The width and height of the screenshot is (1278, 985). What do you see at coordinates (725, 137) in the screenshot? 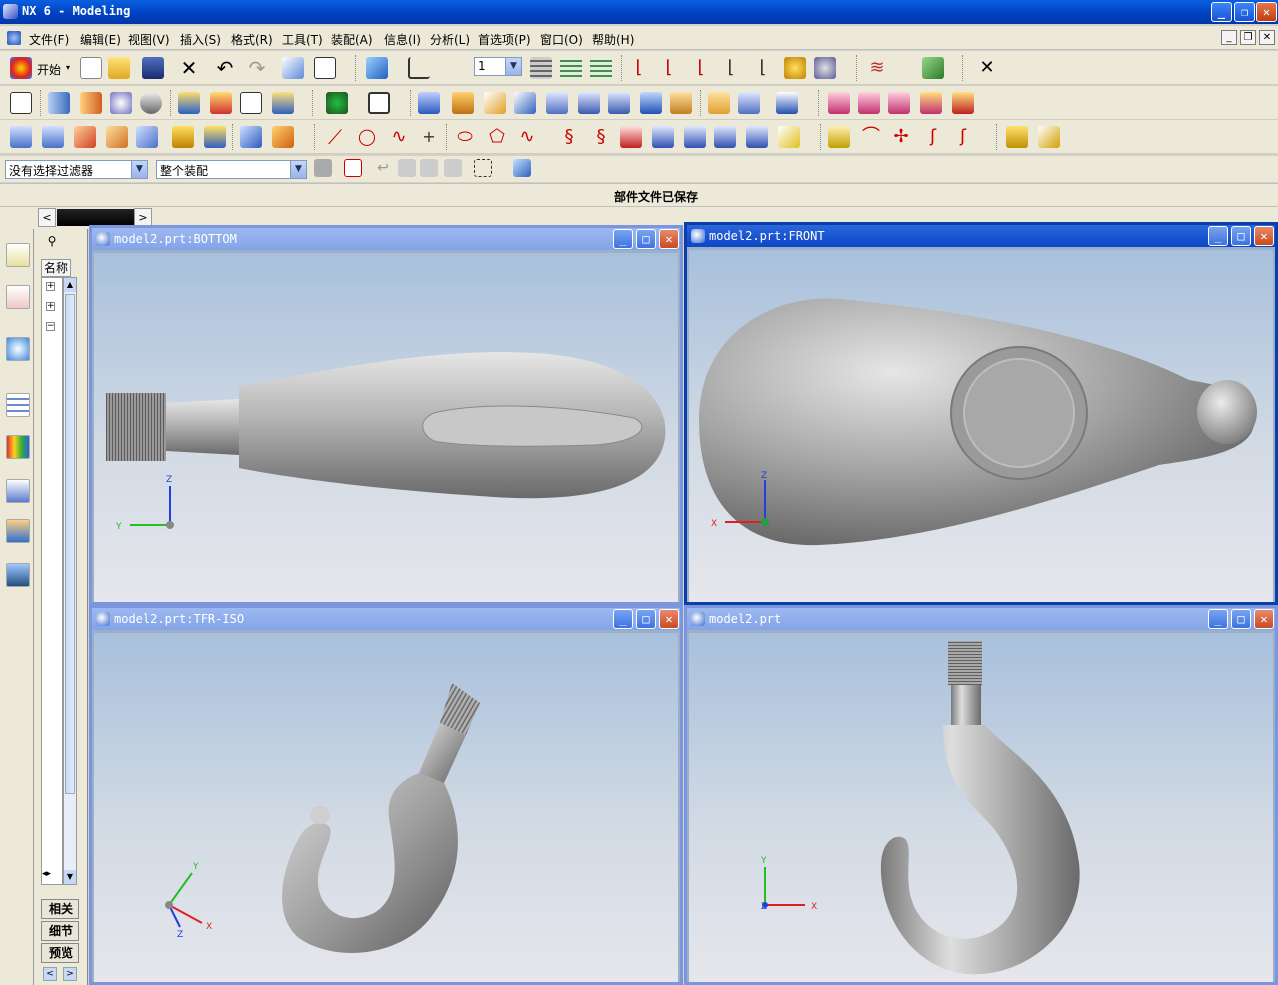
I see `section-curve-icon` at bounding box center [725, 137].